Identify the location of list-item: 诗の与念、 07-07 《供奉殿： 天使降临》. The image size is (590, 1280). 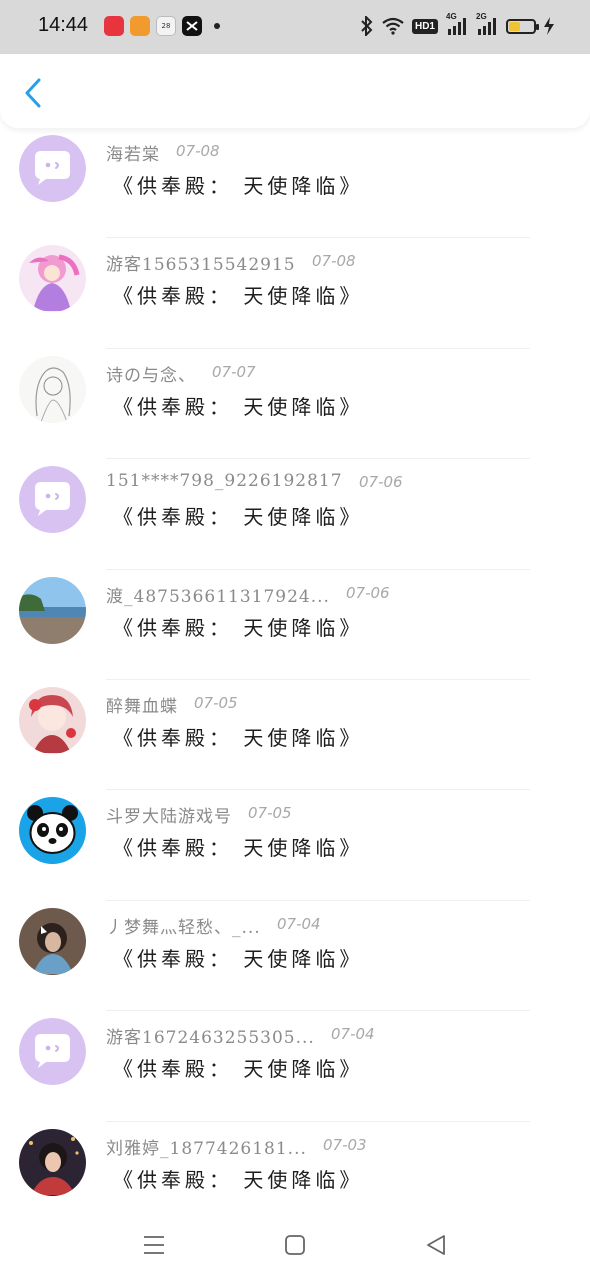
(295, 404).